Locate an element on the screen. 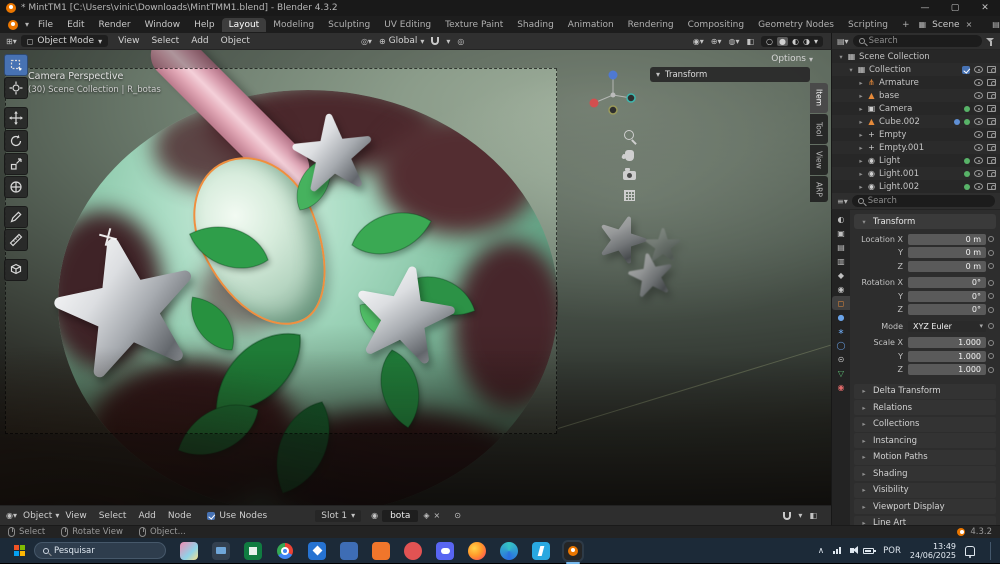 The height and width of the screenshot is (564, 1000). menu-help: Help is located at coordinates (204, 25).